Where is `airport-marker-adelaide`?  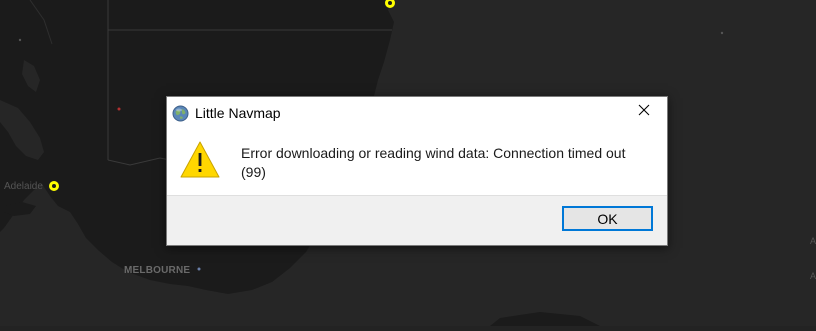
airport-marker-adelaide is located at coordinates (54, 186).